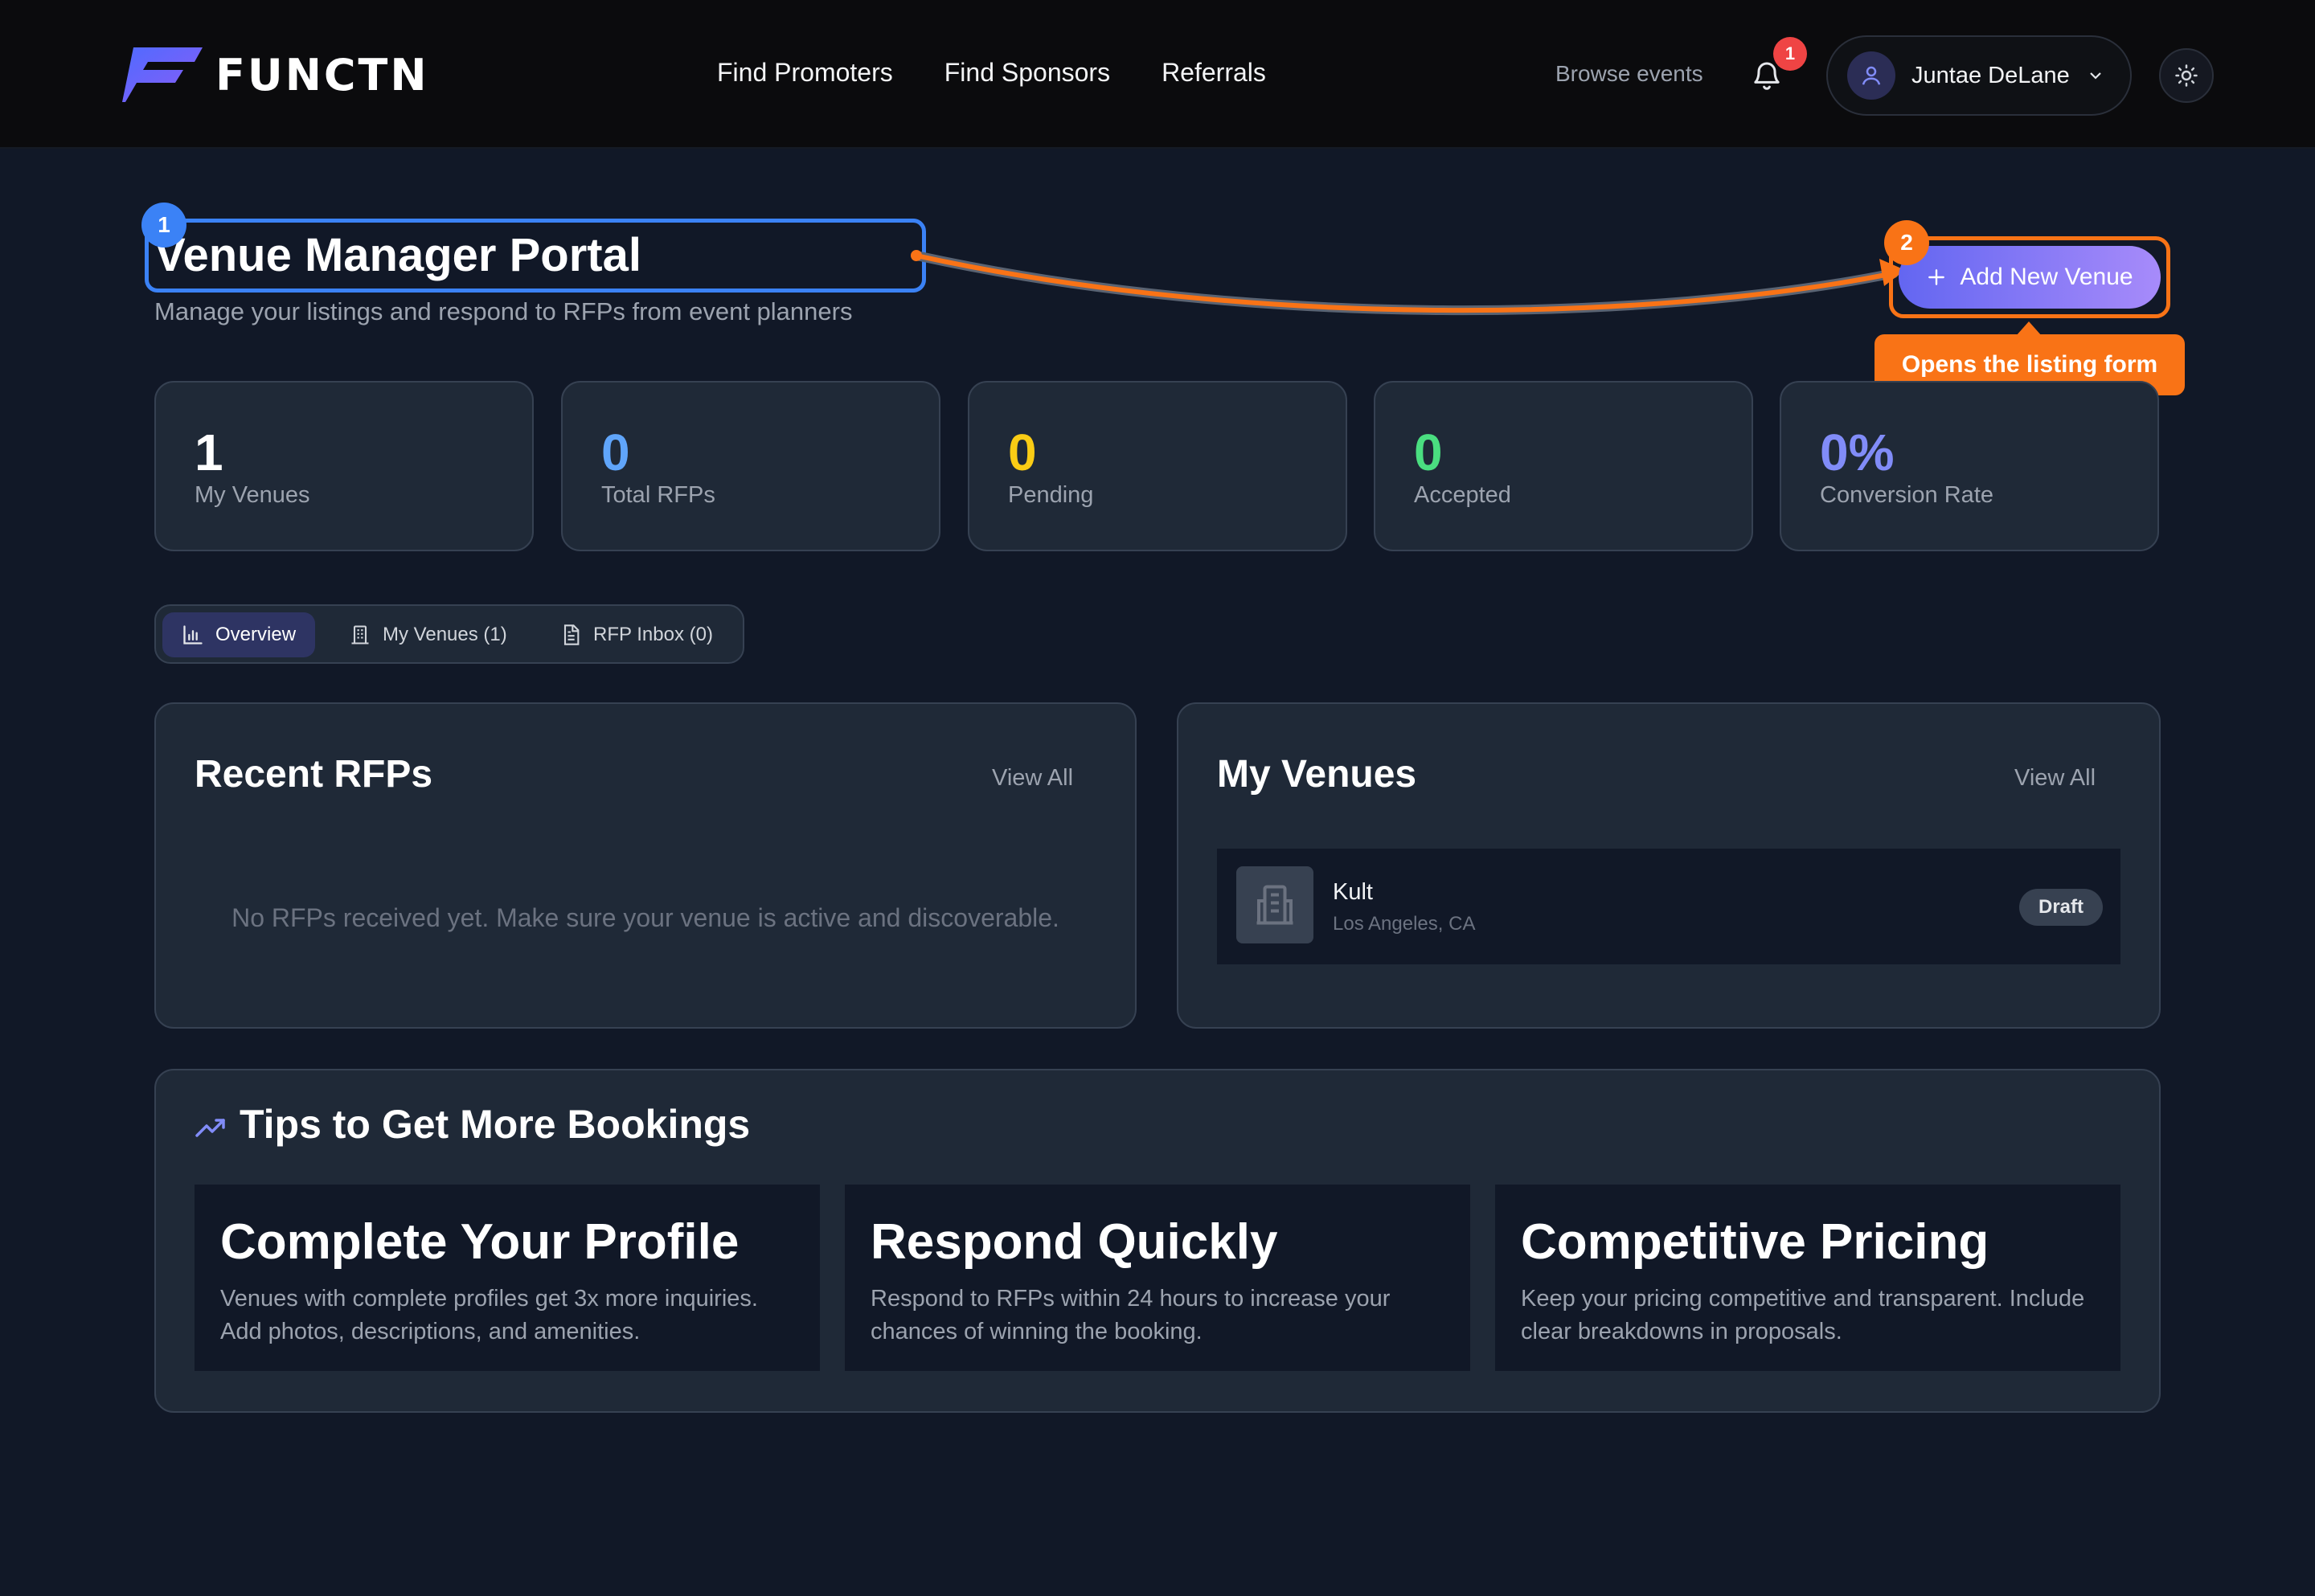 The height and width of the screenshot is (1596, 2315). I want to click on tab-label: RFP Inbox (0), so click(653, 634).